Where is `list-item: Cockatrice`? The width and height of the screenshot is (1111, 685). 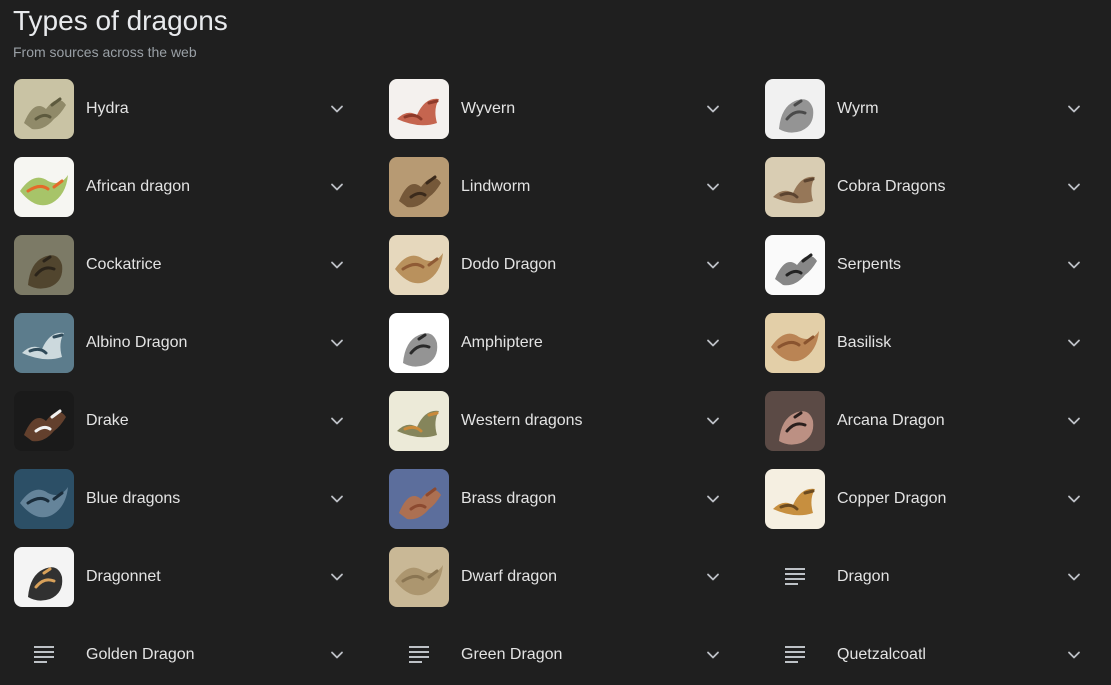
list-item: Cockatrice is located at coordinates (187, 265).